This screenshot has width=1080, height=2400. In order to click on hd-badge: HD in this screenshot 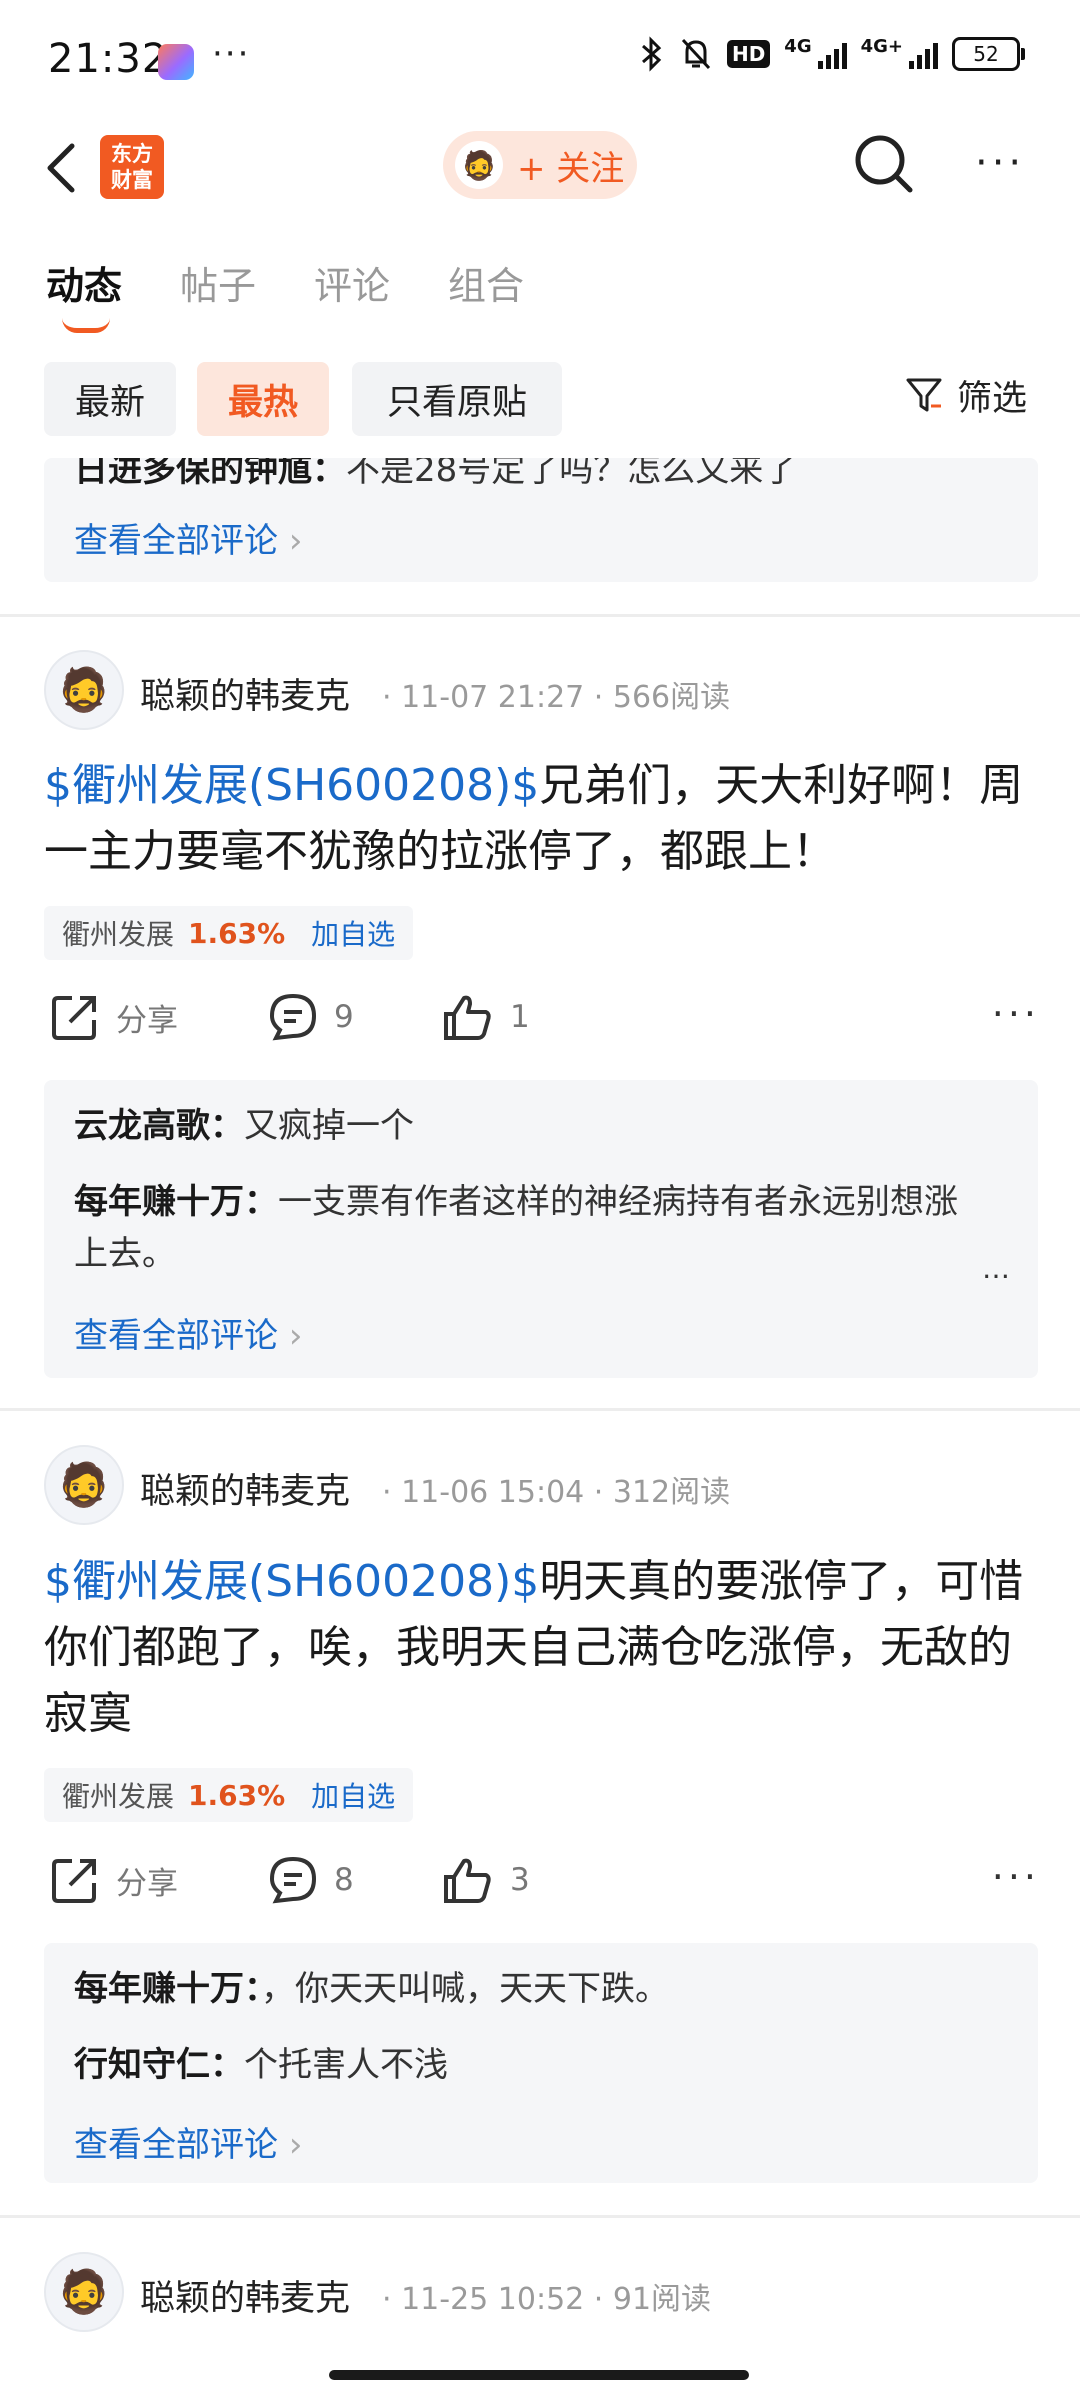, I will do `click(748, 54)`.